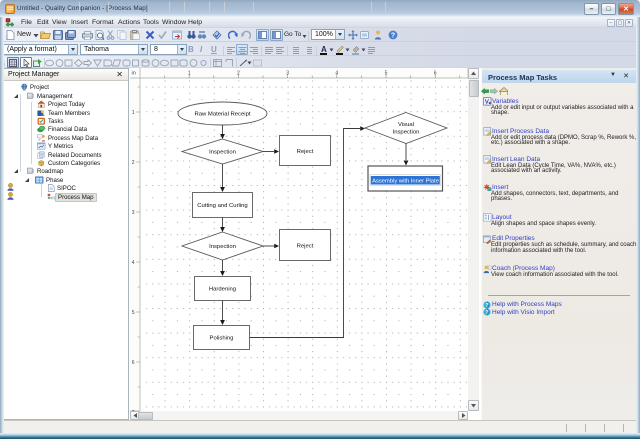 This screenshot has width=640, height=439. What do you see at coordinates (405, 182) in the screenshot?
I see `svg-text: Assembly with Inner Plate` at bounding box center [405, 182].